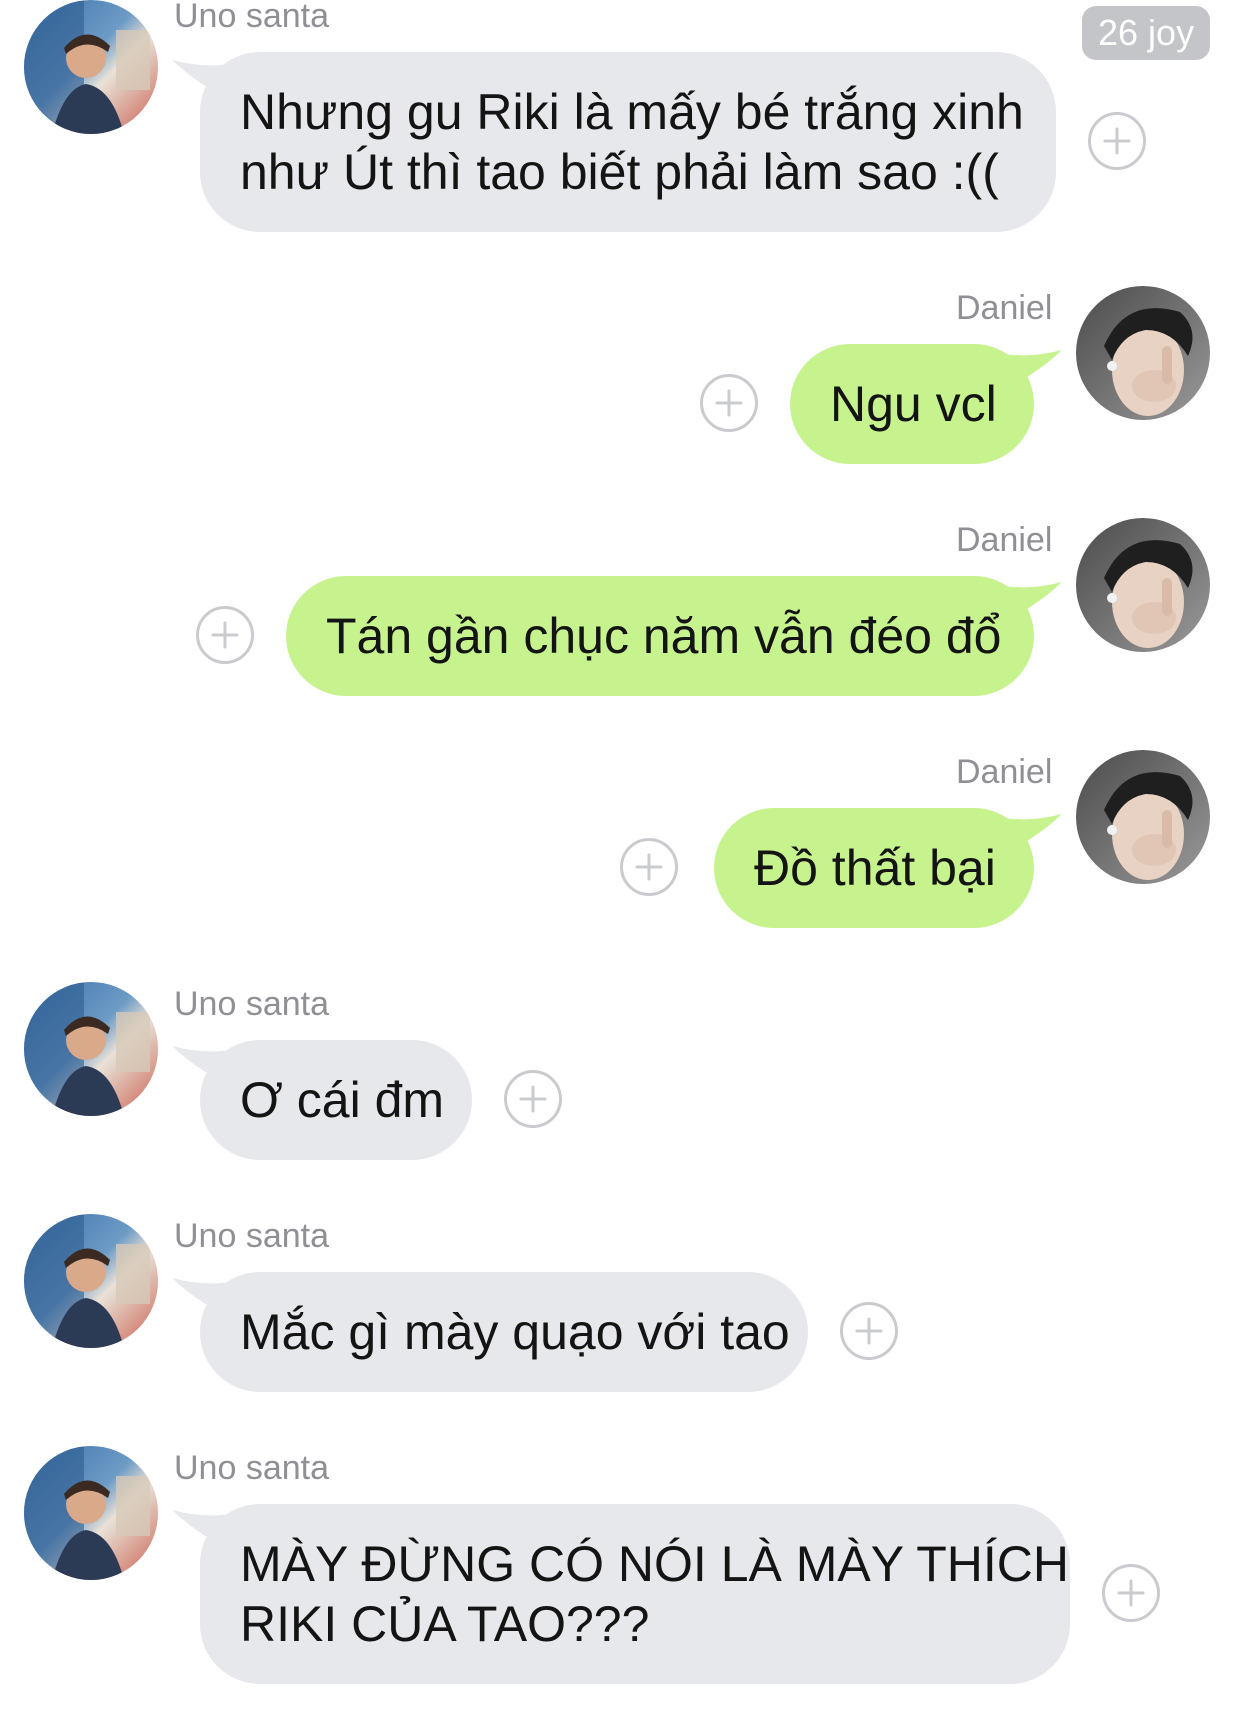 The width and height of the screenshot is (1242, 1736). Describe the element at coordinates (632, 112) in the screenshot. I see `message-text: Nhưng gu Riki là mấy bé trắng xinh` at that location.